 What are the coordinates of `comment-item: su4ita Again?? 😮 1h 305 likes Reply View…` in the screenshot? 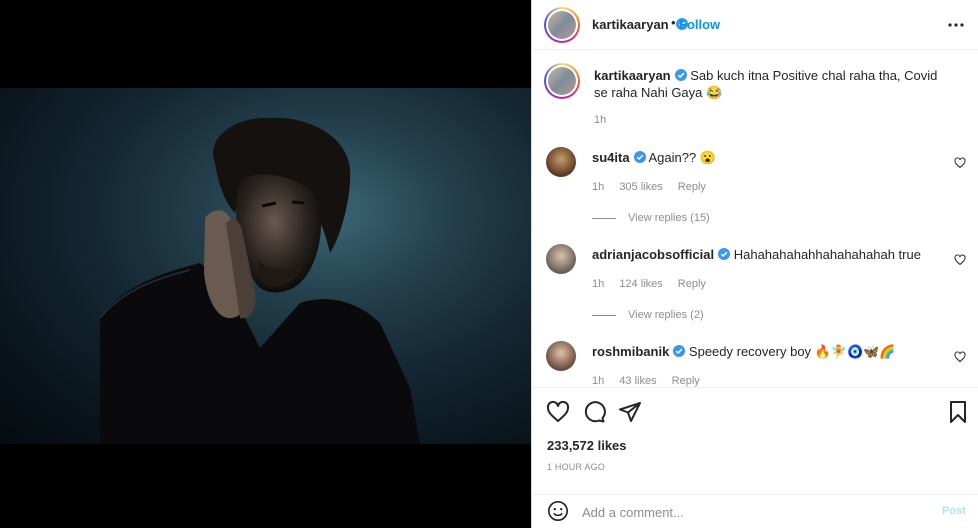 It's located at (756, 187).